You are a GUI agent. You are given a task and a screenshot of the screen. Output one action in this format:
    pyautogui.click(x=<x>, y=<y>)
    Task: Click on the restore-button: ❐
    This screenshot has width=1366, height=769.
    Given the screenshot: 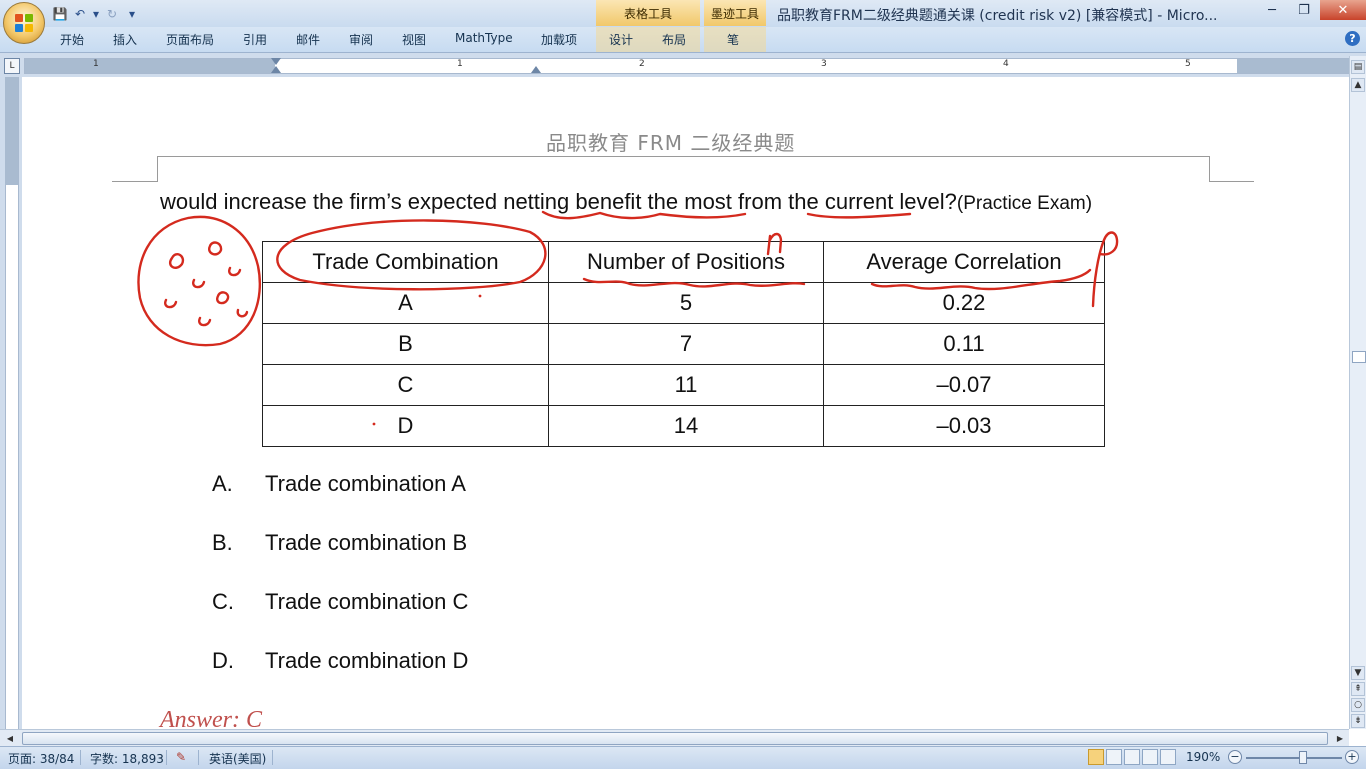 What is the action you would take?
    pyautogui.click(x=1304, y=10)
    